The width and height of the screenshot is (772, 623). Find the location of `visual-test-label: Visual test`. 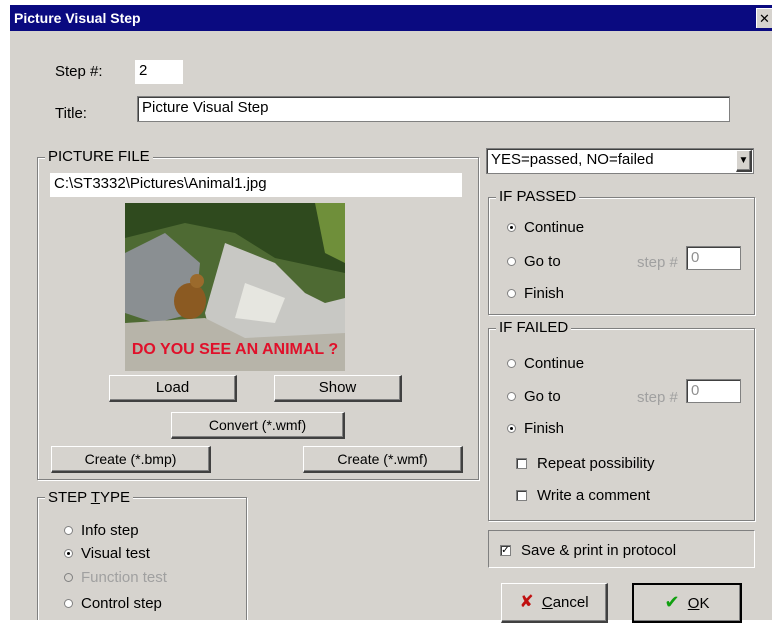

visual-test-label: Visual test is located at coordinates (115, 553).